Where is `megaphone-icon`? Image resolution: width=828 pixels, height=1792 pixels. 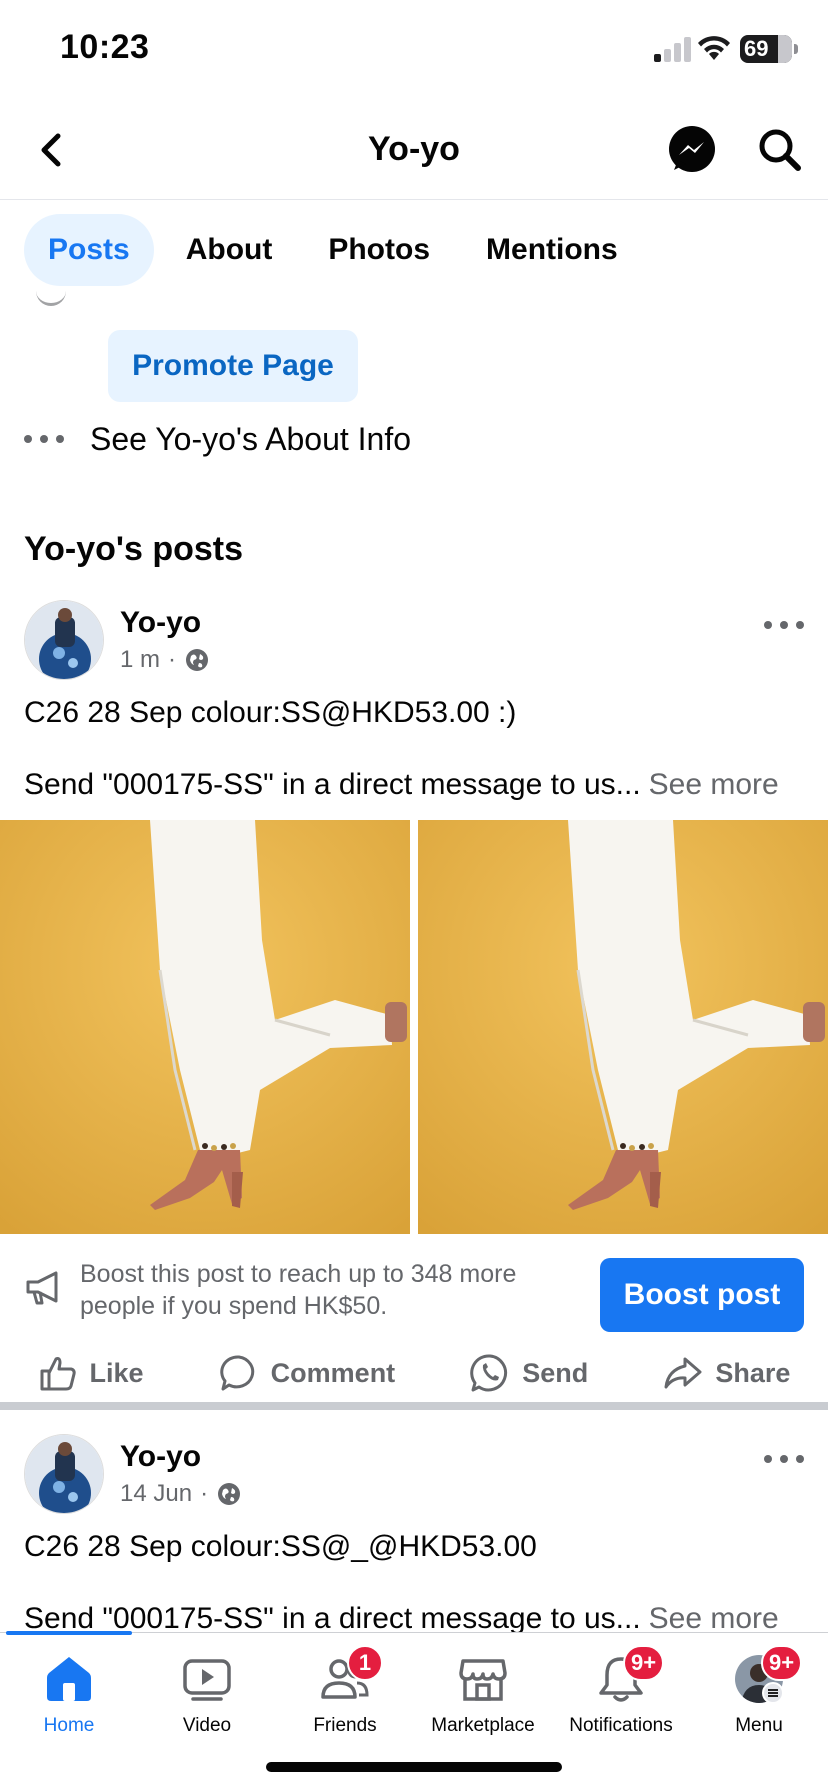
megaphone-icon is located at coordinates (42, 1288).